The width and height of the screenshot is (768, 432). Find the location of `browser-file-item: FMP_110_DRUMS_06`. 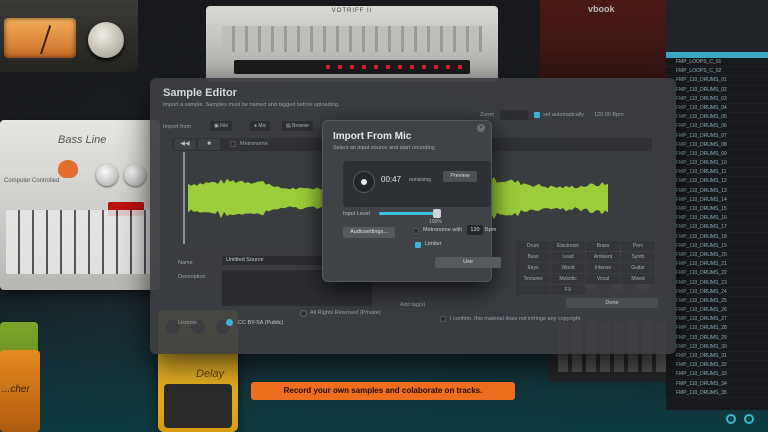

browser-file-item: FMP_110_DRUMS_06 is located at coordinates (717, 126).